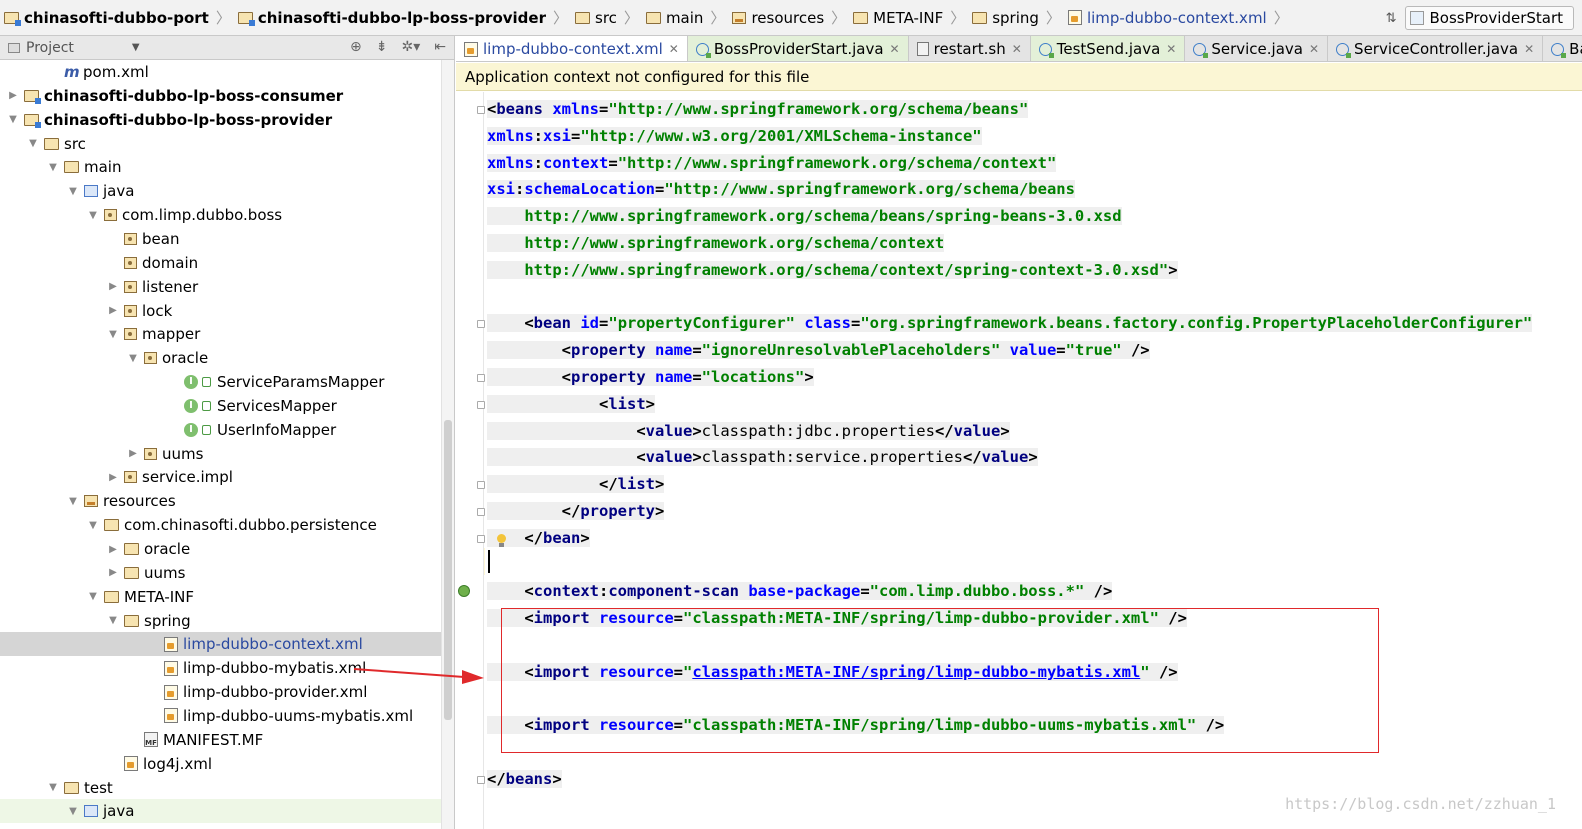 Image resolution: width=1582 pixels, height=829 pixels. What do you see at coordinates (411, 47) in the screenshot?
I see `gear-icon: ✲▾` at bounding box center [411, 47].